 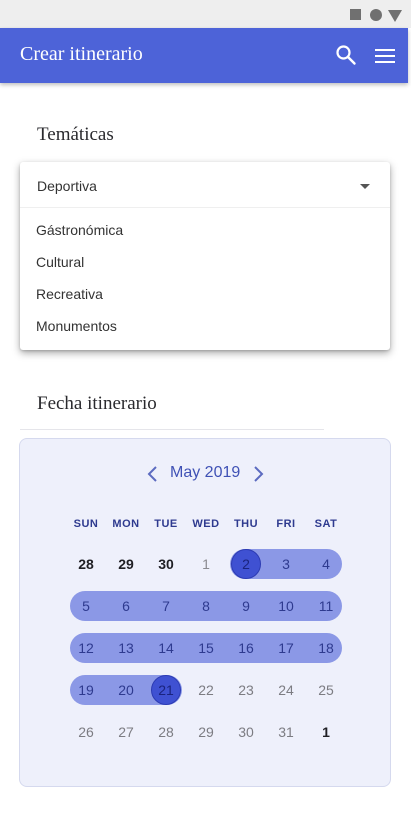 What do you see at coordinates (346, 55) in the screenshot?
I see `search-icon` at bounding box center [346, 55].